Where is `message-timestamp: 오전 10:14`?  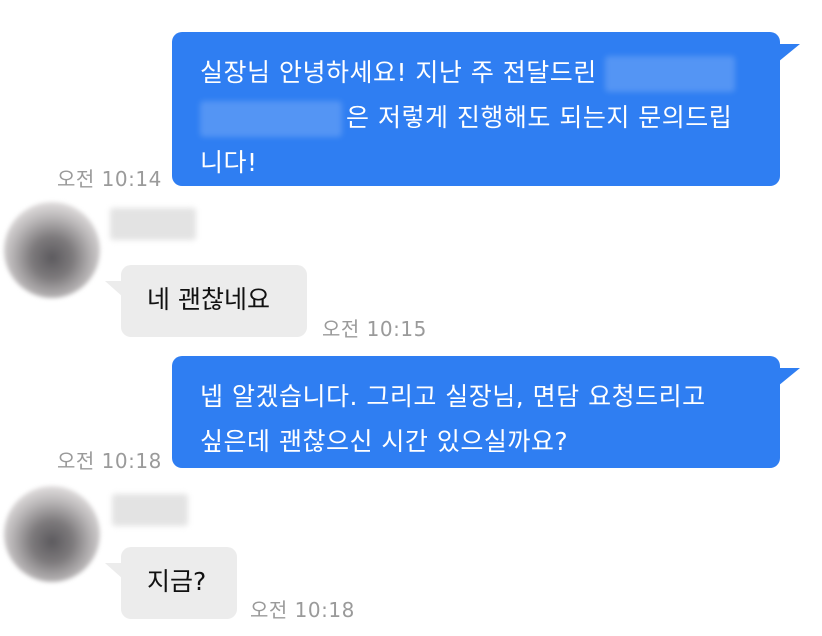
message-timestamp: 오전 10:14 is located at coordinates (109, 179).